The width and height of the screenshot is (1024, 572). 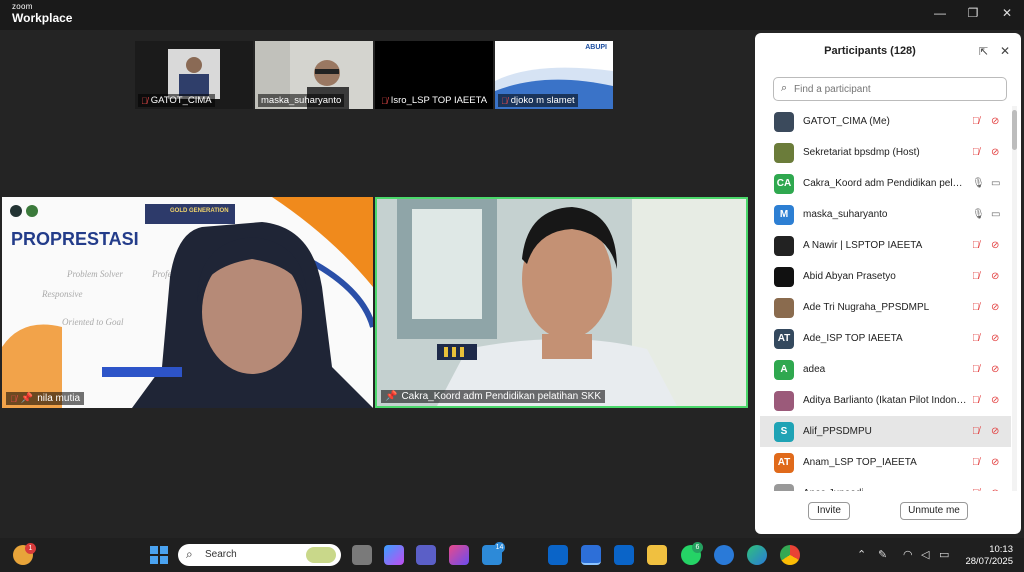 What do you see at coordinates (885, 121) in the screenshot?
I see `participant-row: GATOT_CIMA (Me) 🎙̸ ⊘` at bounding box center [885, 121].